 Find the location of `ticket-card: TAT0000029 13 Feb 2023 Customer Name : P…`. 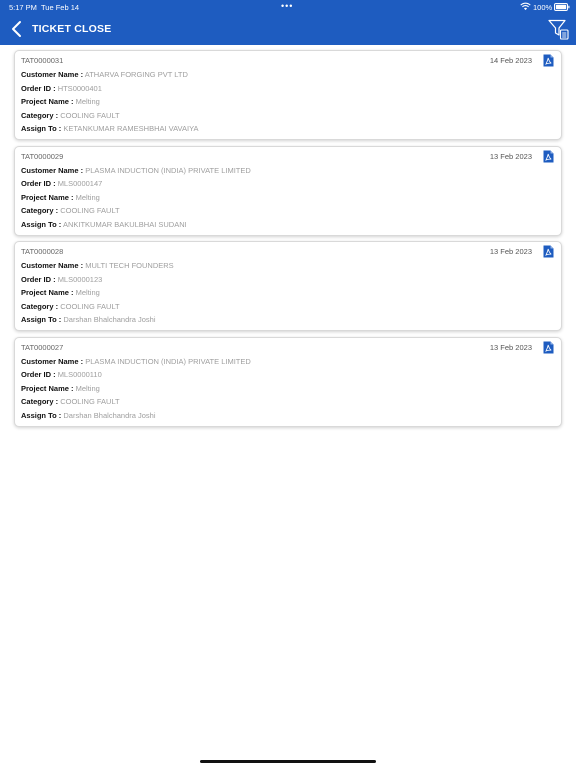

ticket-card: TAT0000029 13 Feb 2023 Customer Name : P… is located at coordinates (288, 190).